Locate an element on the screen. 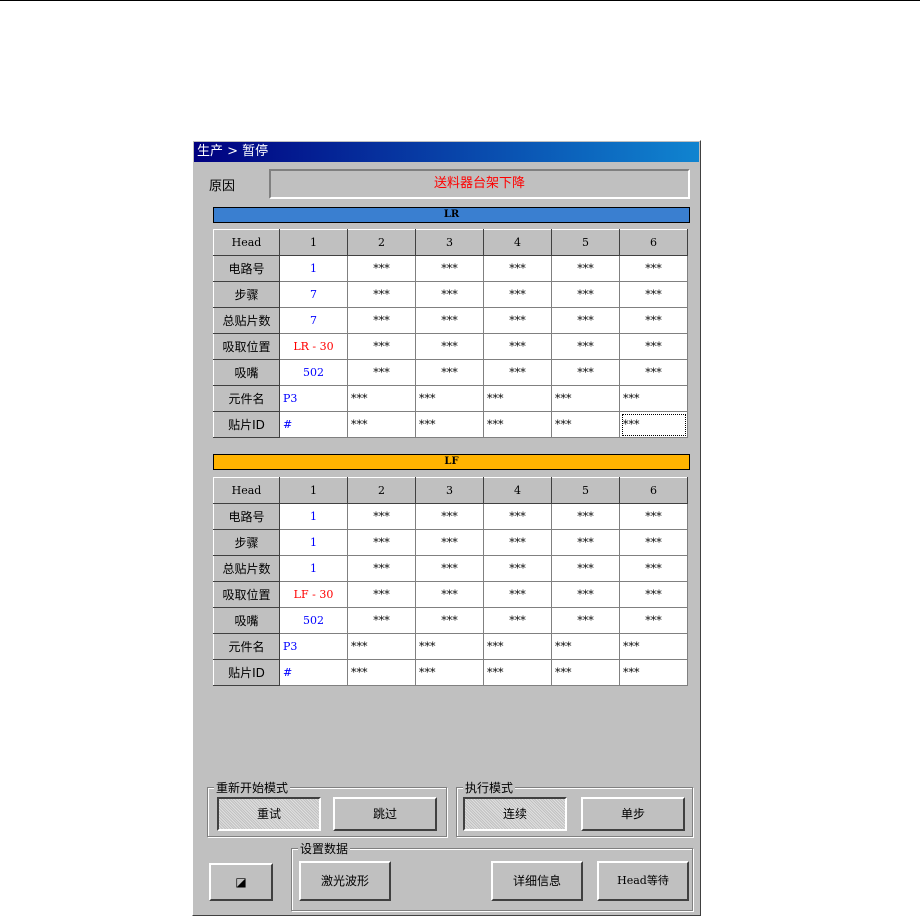 The image size is (920, 919). table-row: 步骤 7 *** *** *** *** *** is located at coordinates (450, 294).